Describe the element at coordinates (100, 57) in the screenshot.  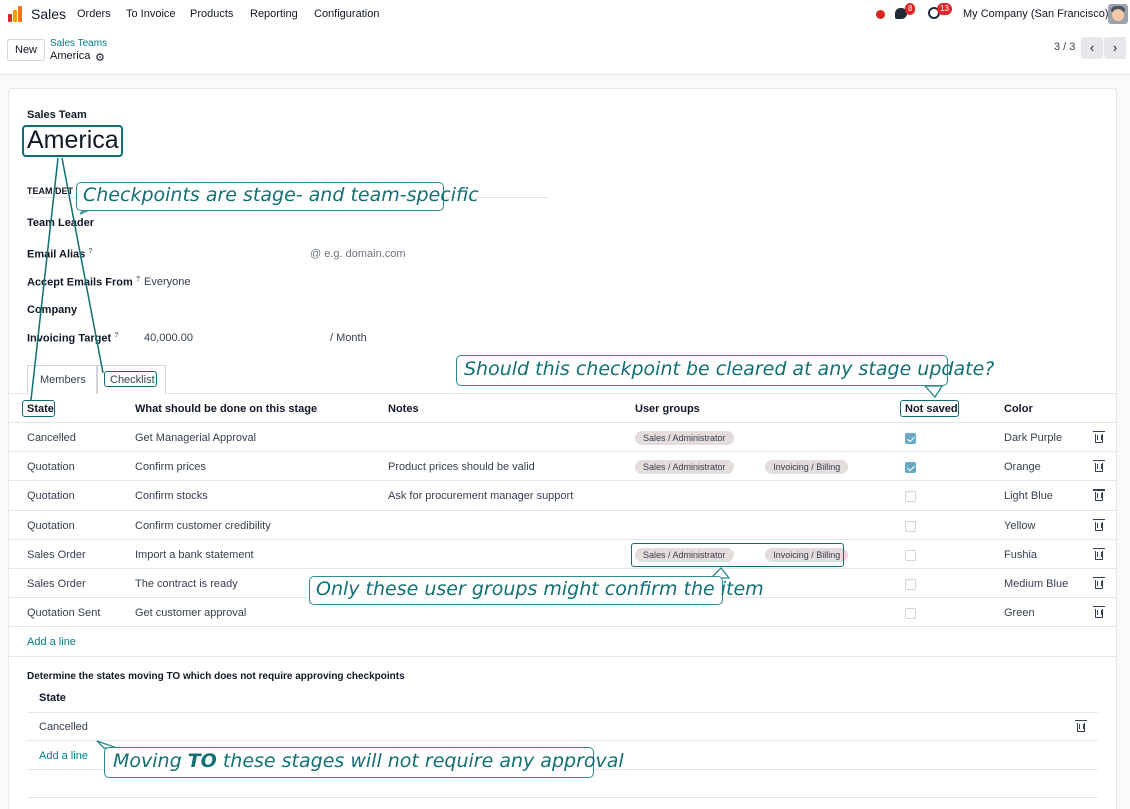
I see `gear-icon: ⚙` at that location.